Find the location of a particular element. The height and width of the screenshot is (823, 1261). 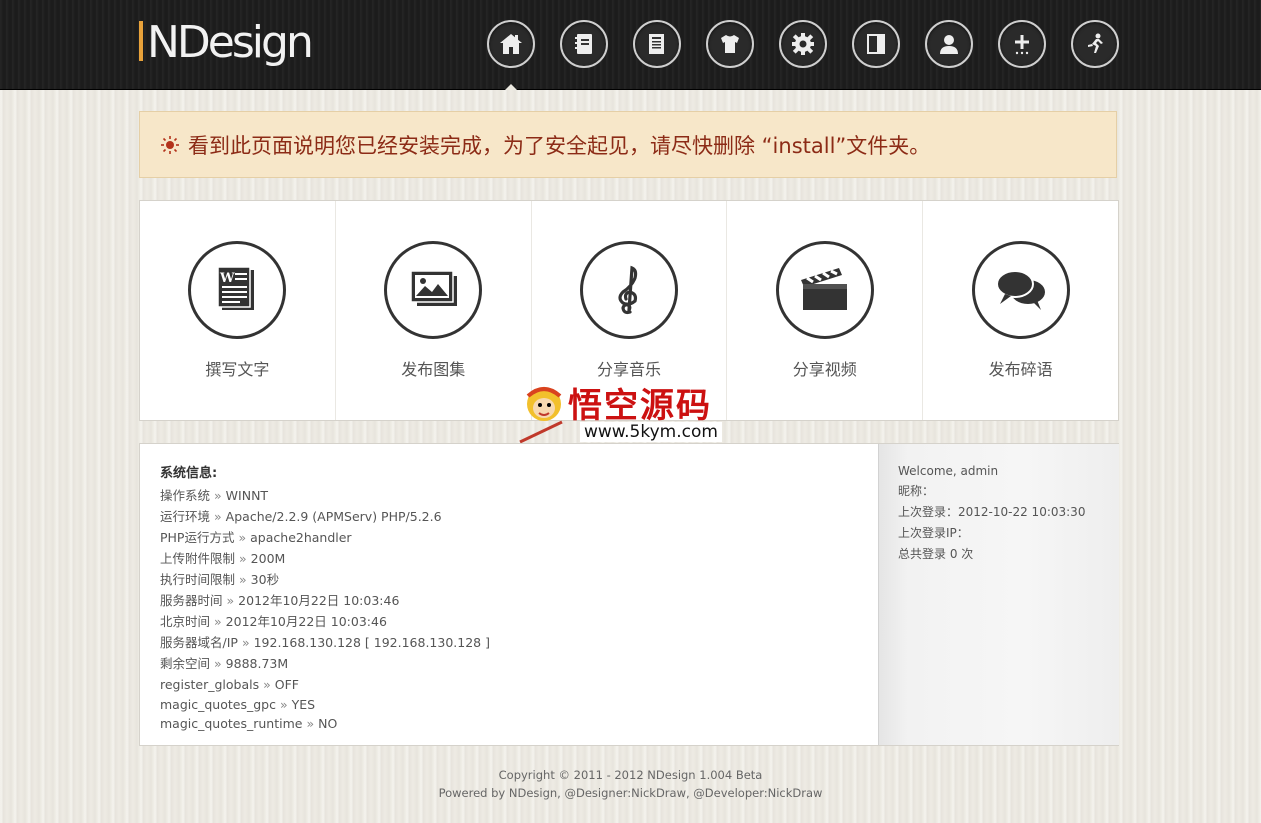

sys-key: 北京时间 is located at coordinates (185, 621).